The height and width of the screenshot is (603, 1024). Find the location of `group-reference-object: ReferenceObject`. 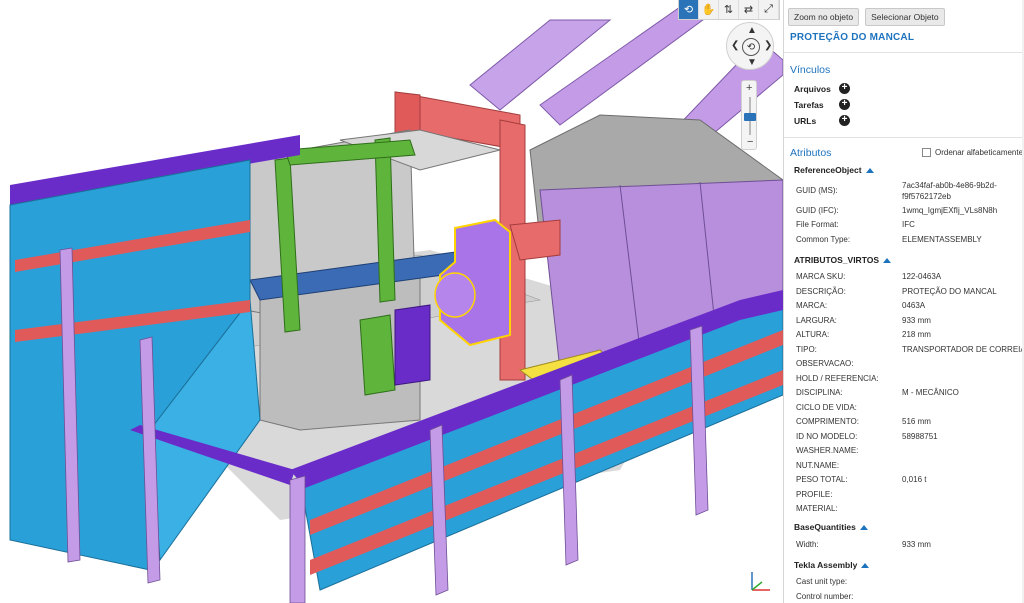

group-reference-object: ReferenceObject is located at coordinates (834, 170).